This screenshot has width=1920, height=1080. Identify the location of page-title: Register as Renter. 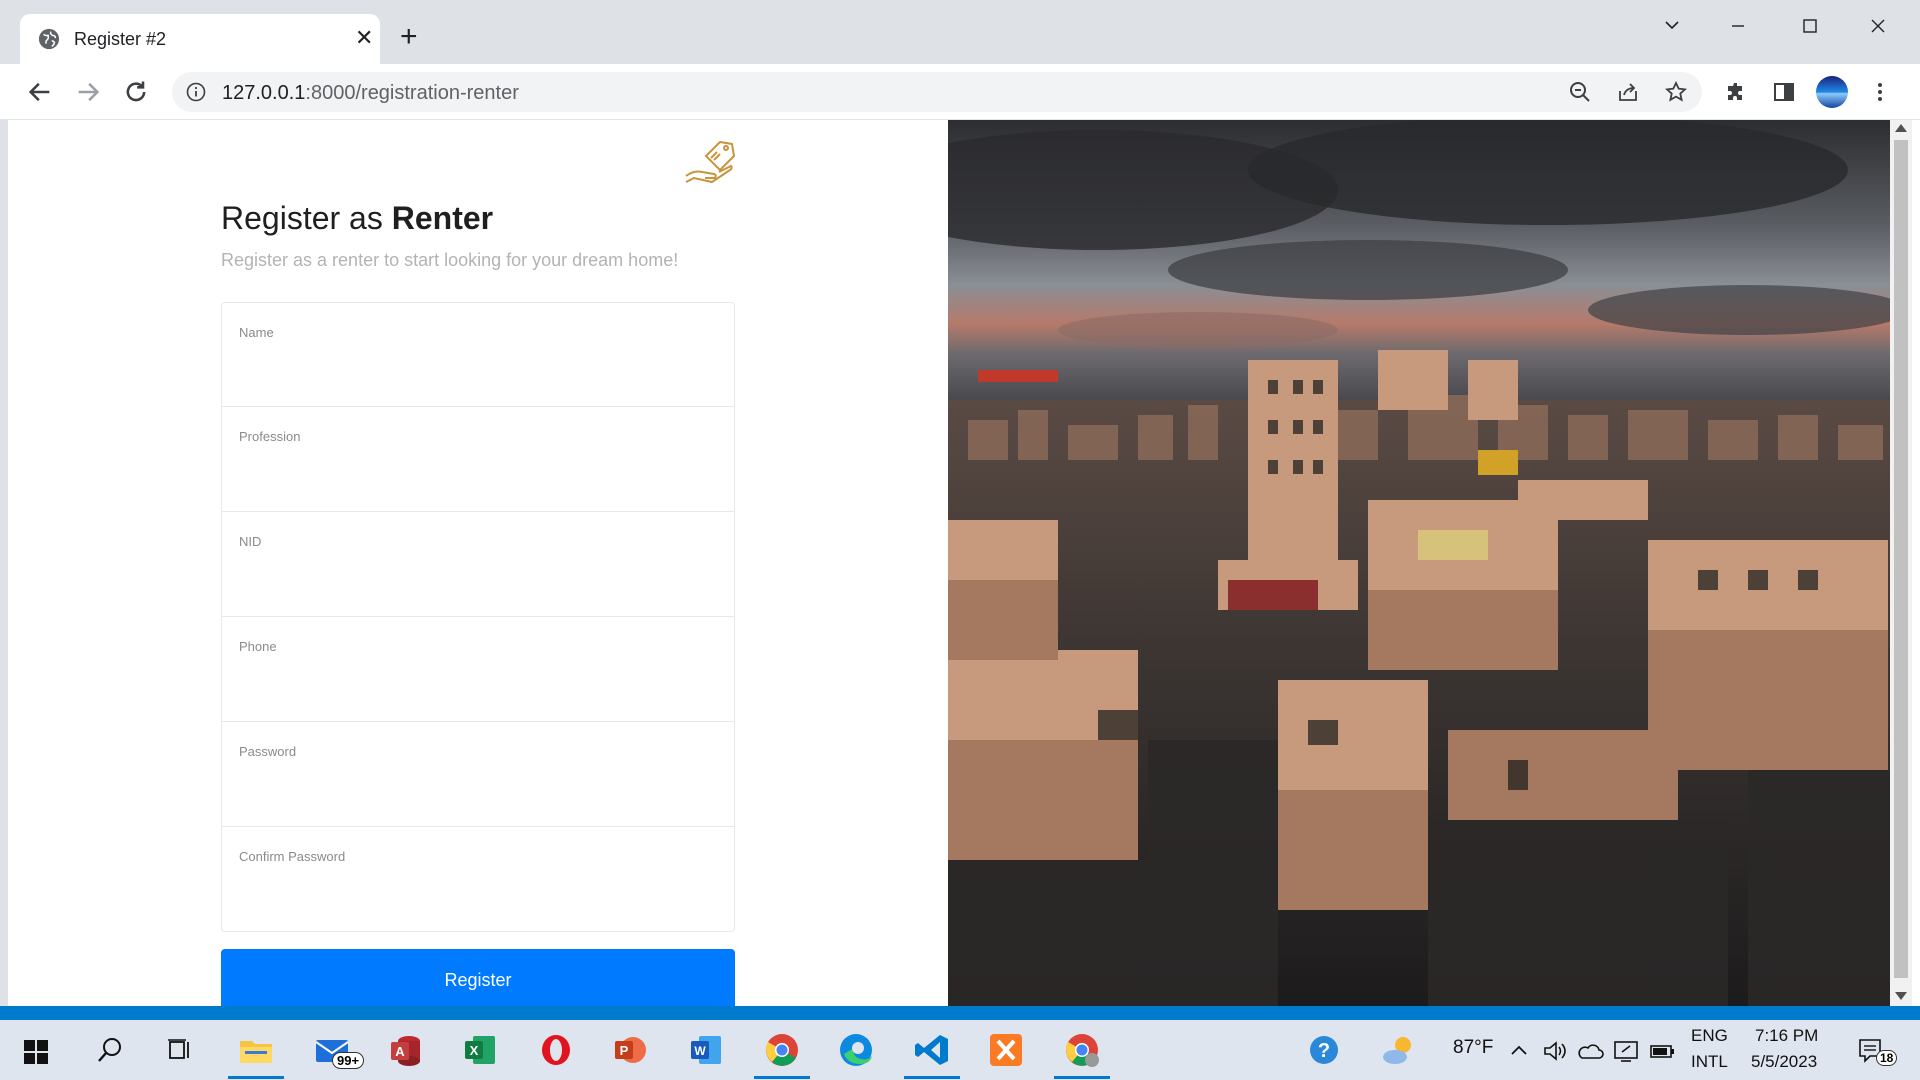
(357, 218).